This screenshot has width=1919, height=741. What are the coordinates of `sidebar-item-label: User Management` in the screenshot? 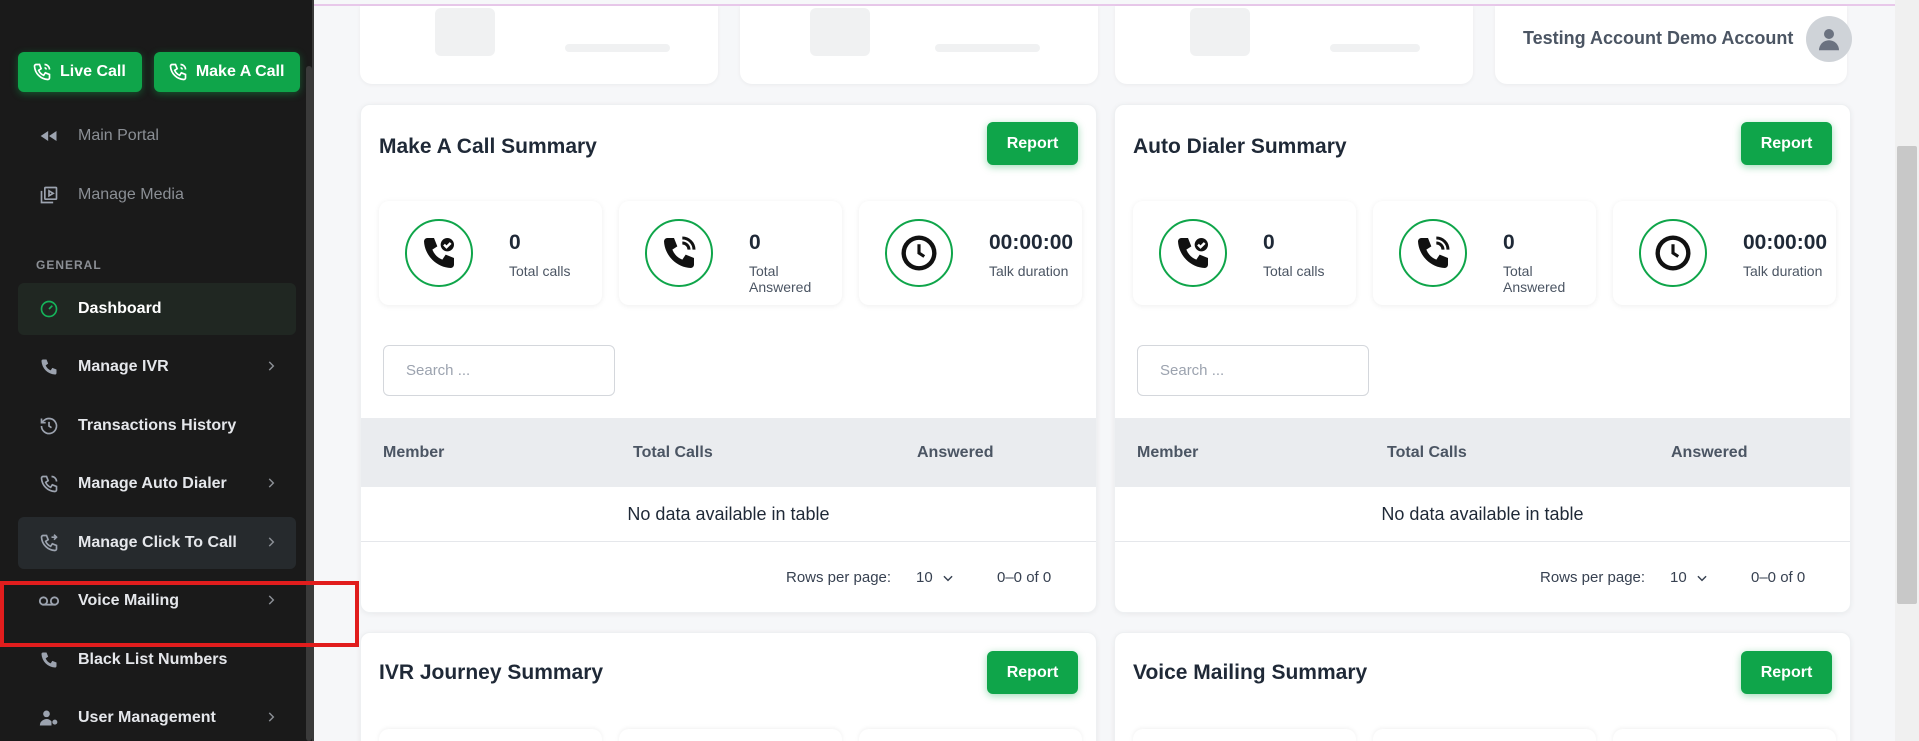 It's located at (147, 717).